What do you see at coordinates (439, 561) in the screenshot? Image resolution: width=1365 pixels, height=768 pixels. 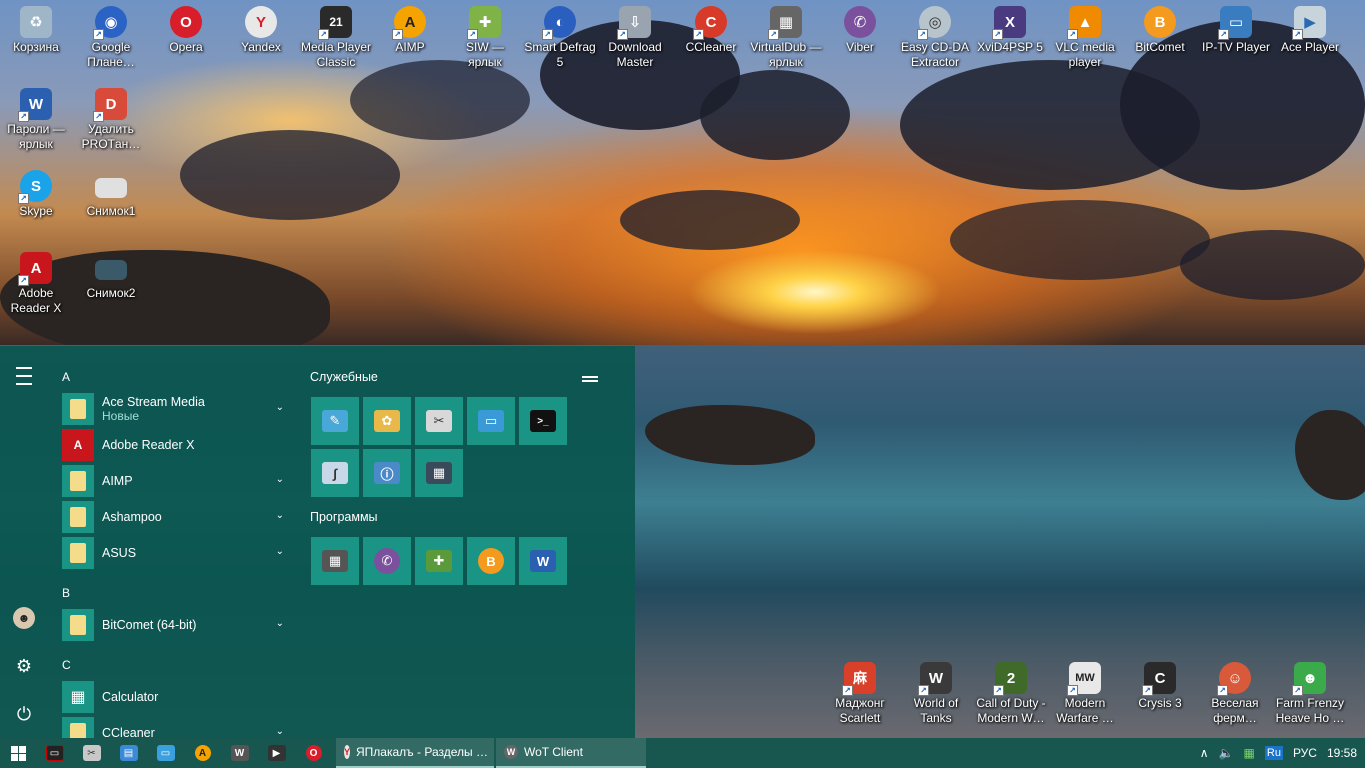 I see `tile-siw: ✚` at bounding box center [439, 561].